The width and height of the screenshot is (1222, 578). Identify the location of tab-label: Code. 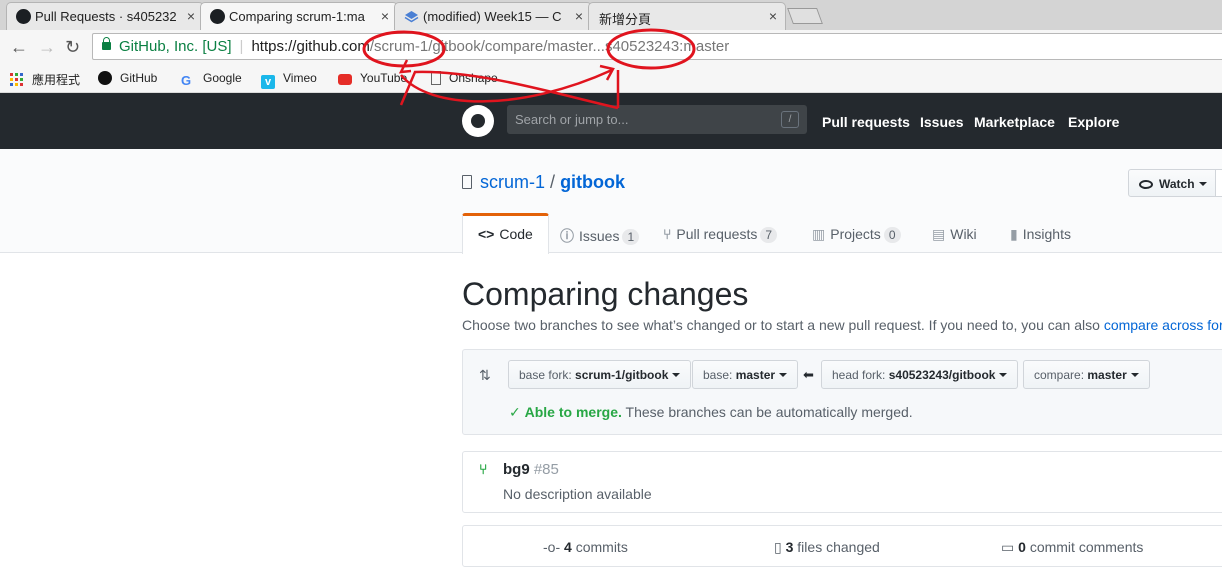
(516, 234).